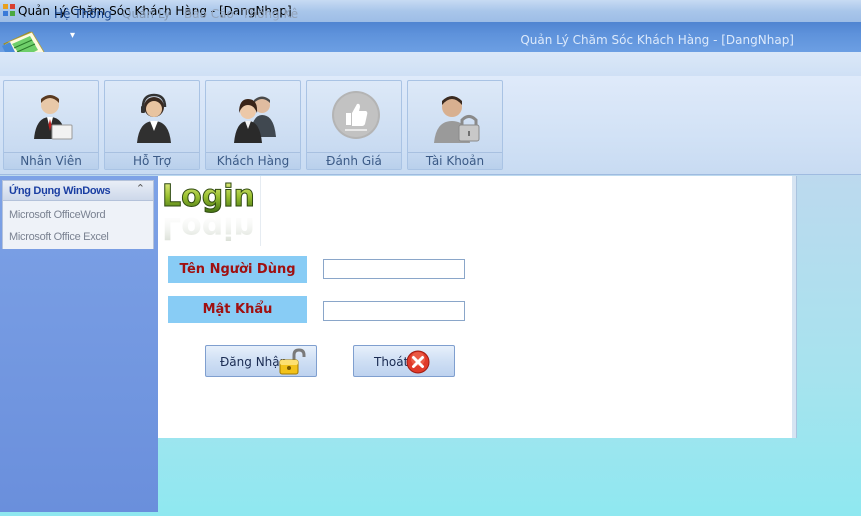 The image size is (861, 516). I want to click on staff-icon, so click(53, 117).